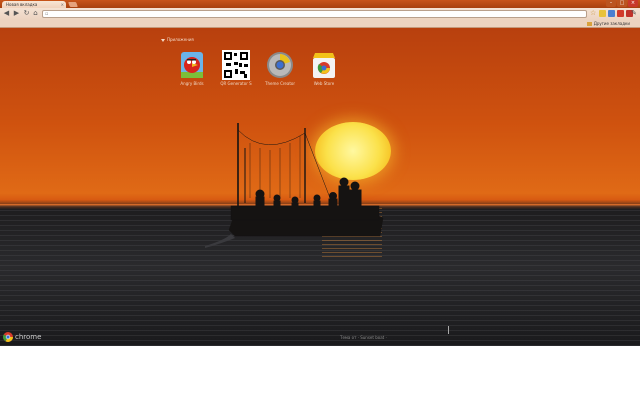 The image size is (640, 400). Describe the element at coordinates (280, 65) in the screenshot. I see `theme-creator-icon` at that location.